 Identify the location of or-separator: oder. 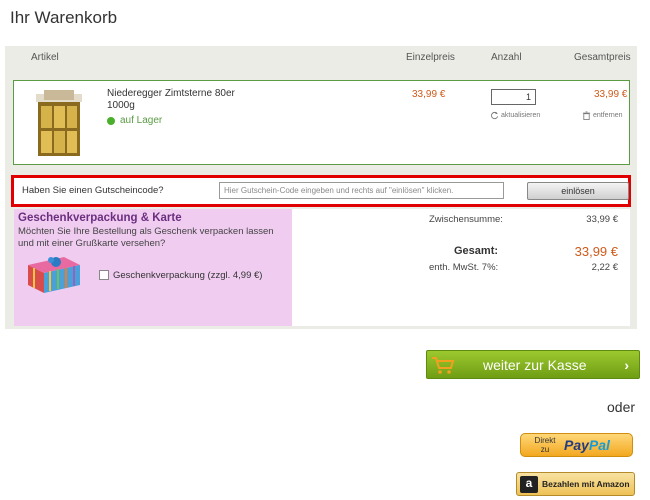
(621, 407).